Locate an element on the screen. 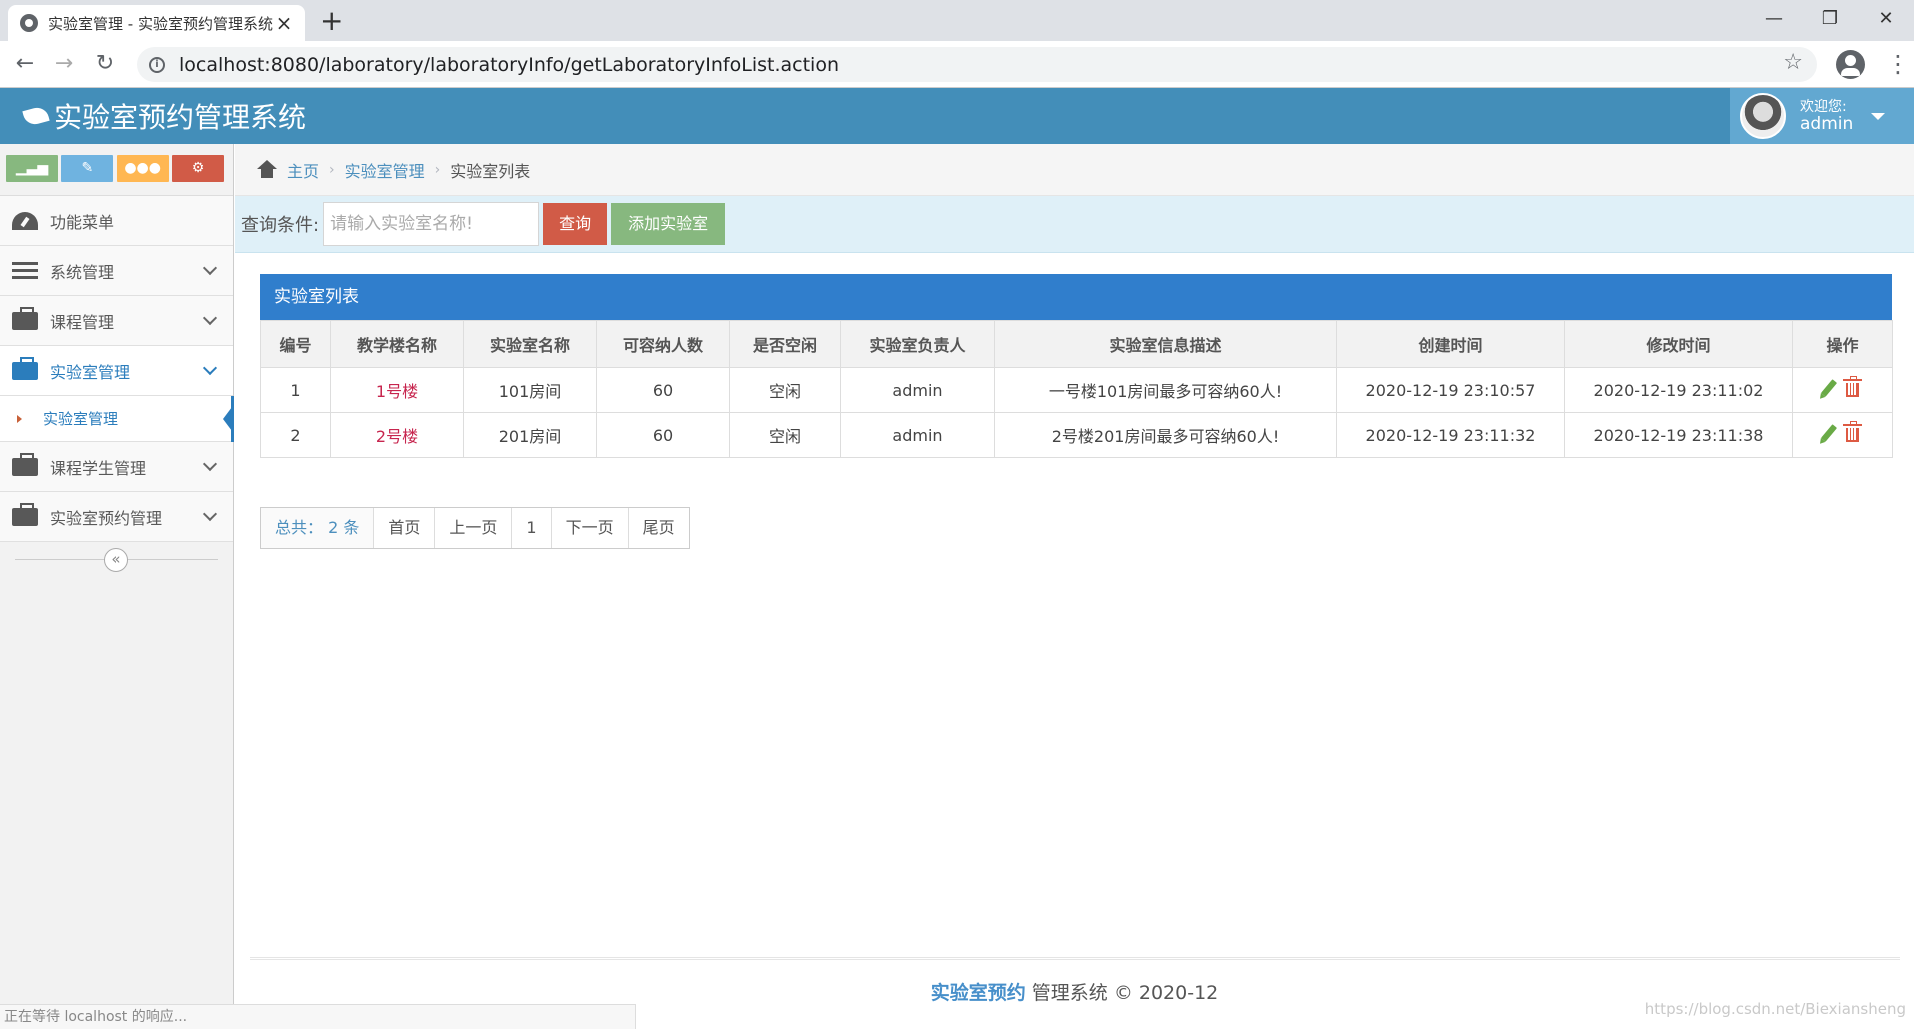  breadcrumb: 主页 › 实验室管理 › 实验室列表 is located at coordinates (1074, 170).